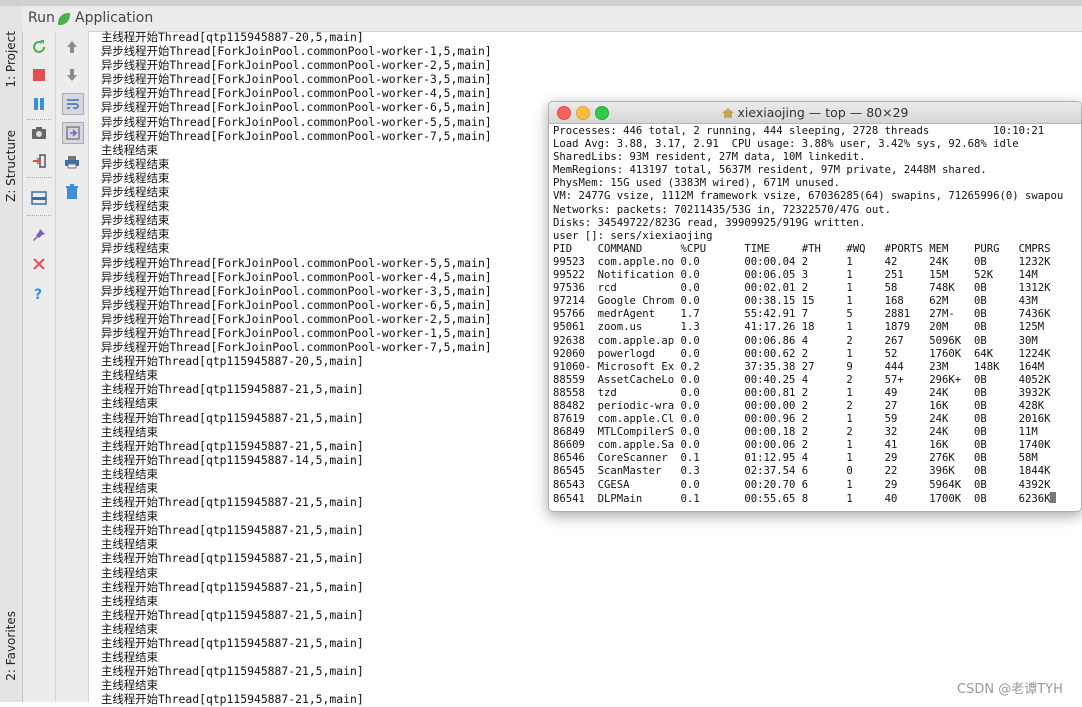  I want to click on print-icon, so click(72, 162).